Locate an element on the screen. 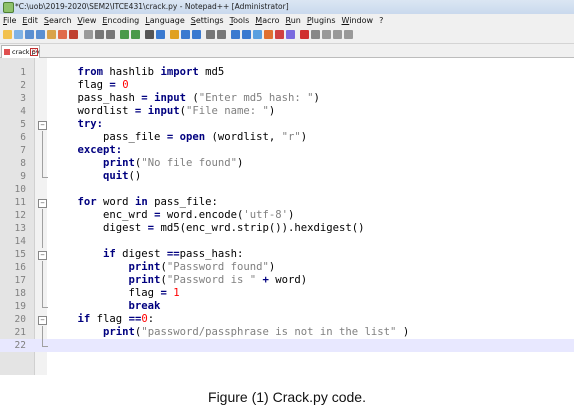  code-token: except: is located at coordinates (100, 150).